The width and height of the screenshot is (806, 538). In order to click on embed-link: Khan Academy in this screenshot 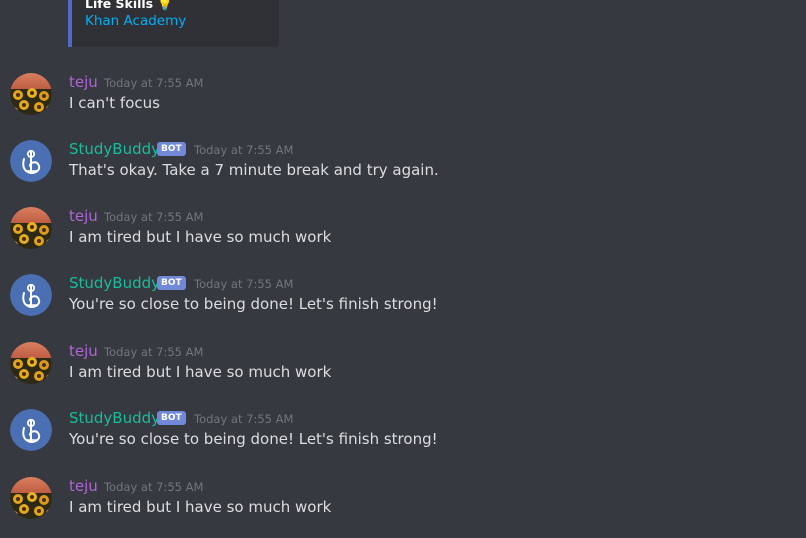, I will do `click(135, 21)`.